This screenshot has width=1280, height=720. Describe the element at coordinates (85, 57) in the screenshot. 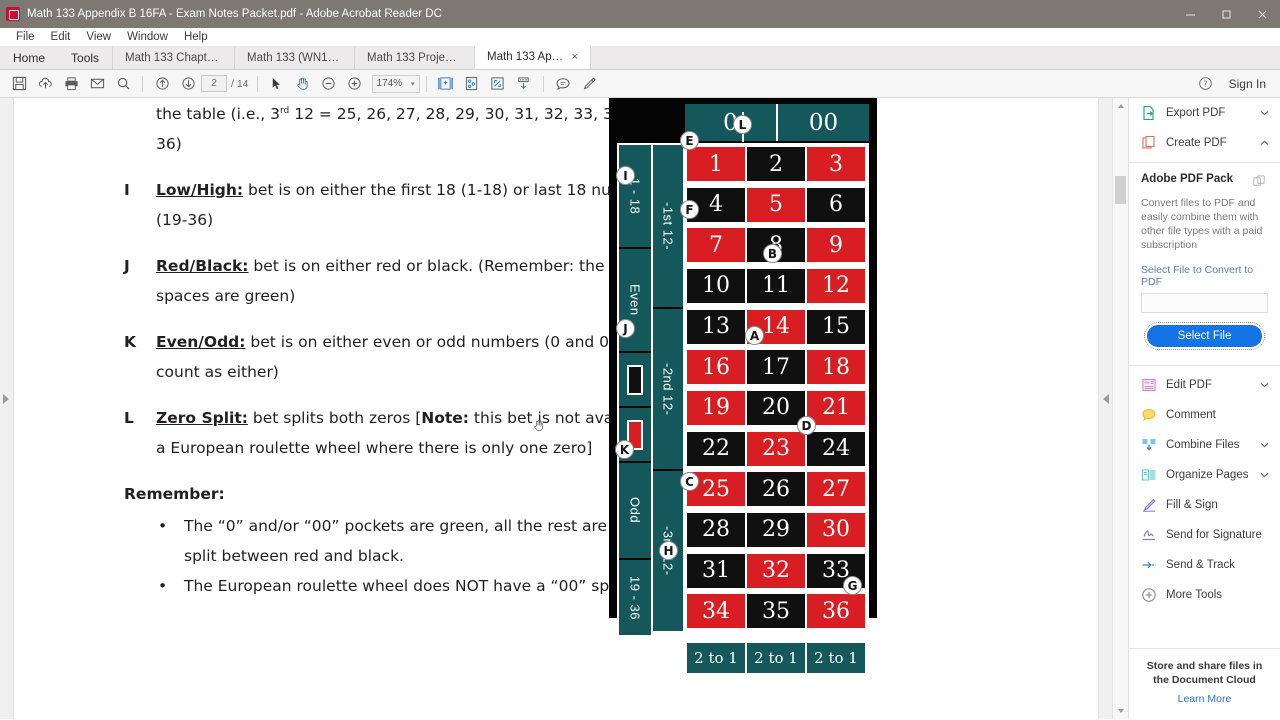

I see `tab-tools: Tools` at that location.